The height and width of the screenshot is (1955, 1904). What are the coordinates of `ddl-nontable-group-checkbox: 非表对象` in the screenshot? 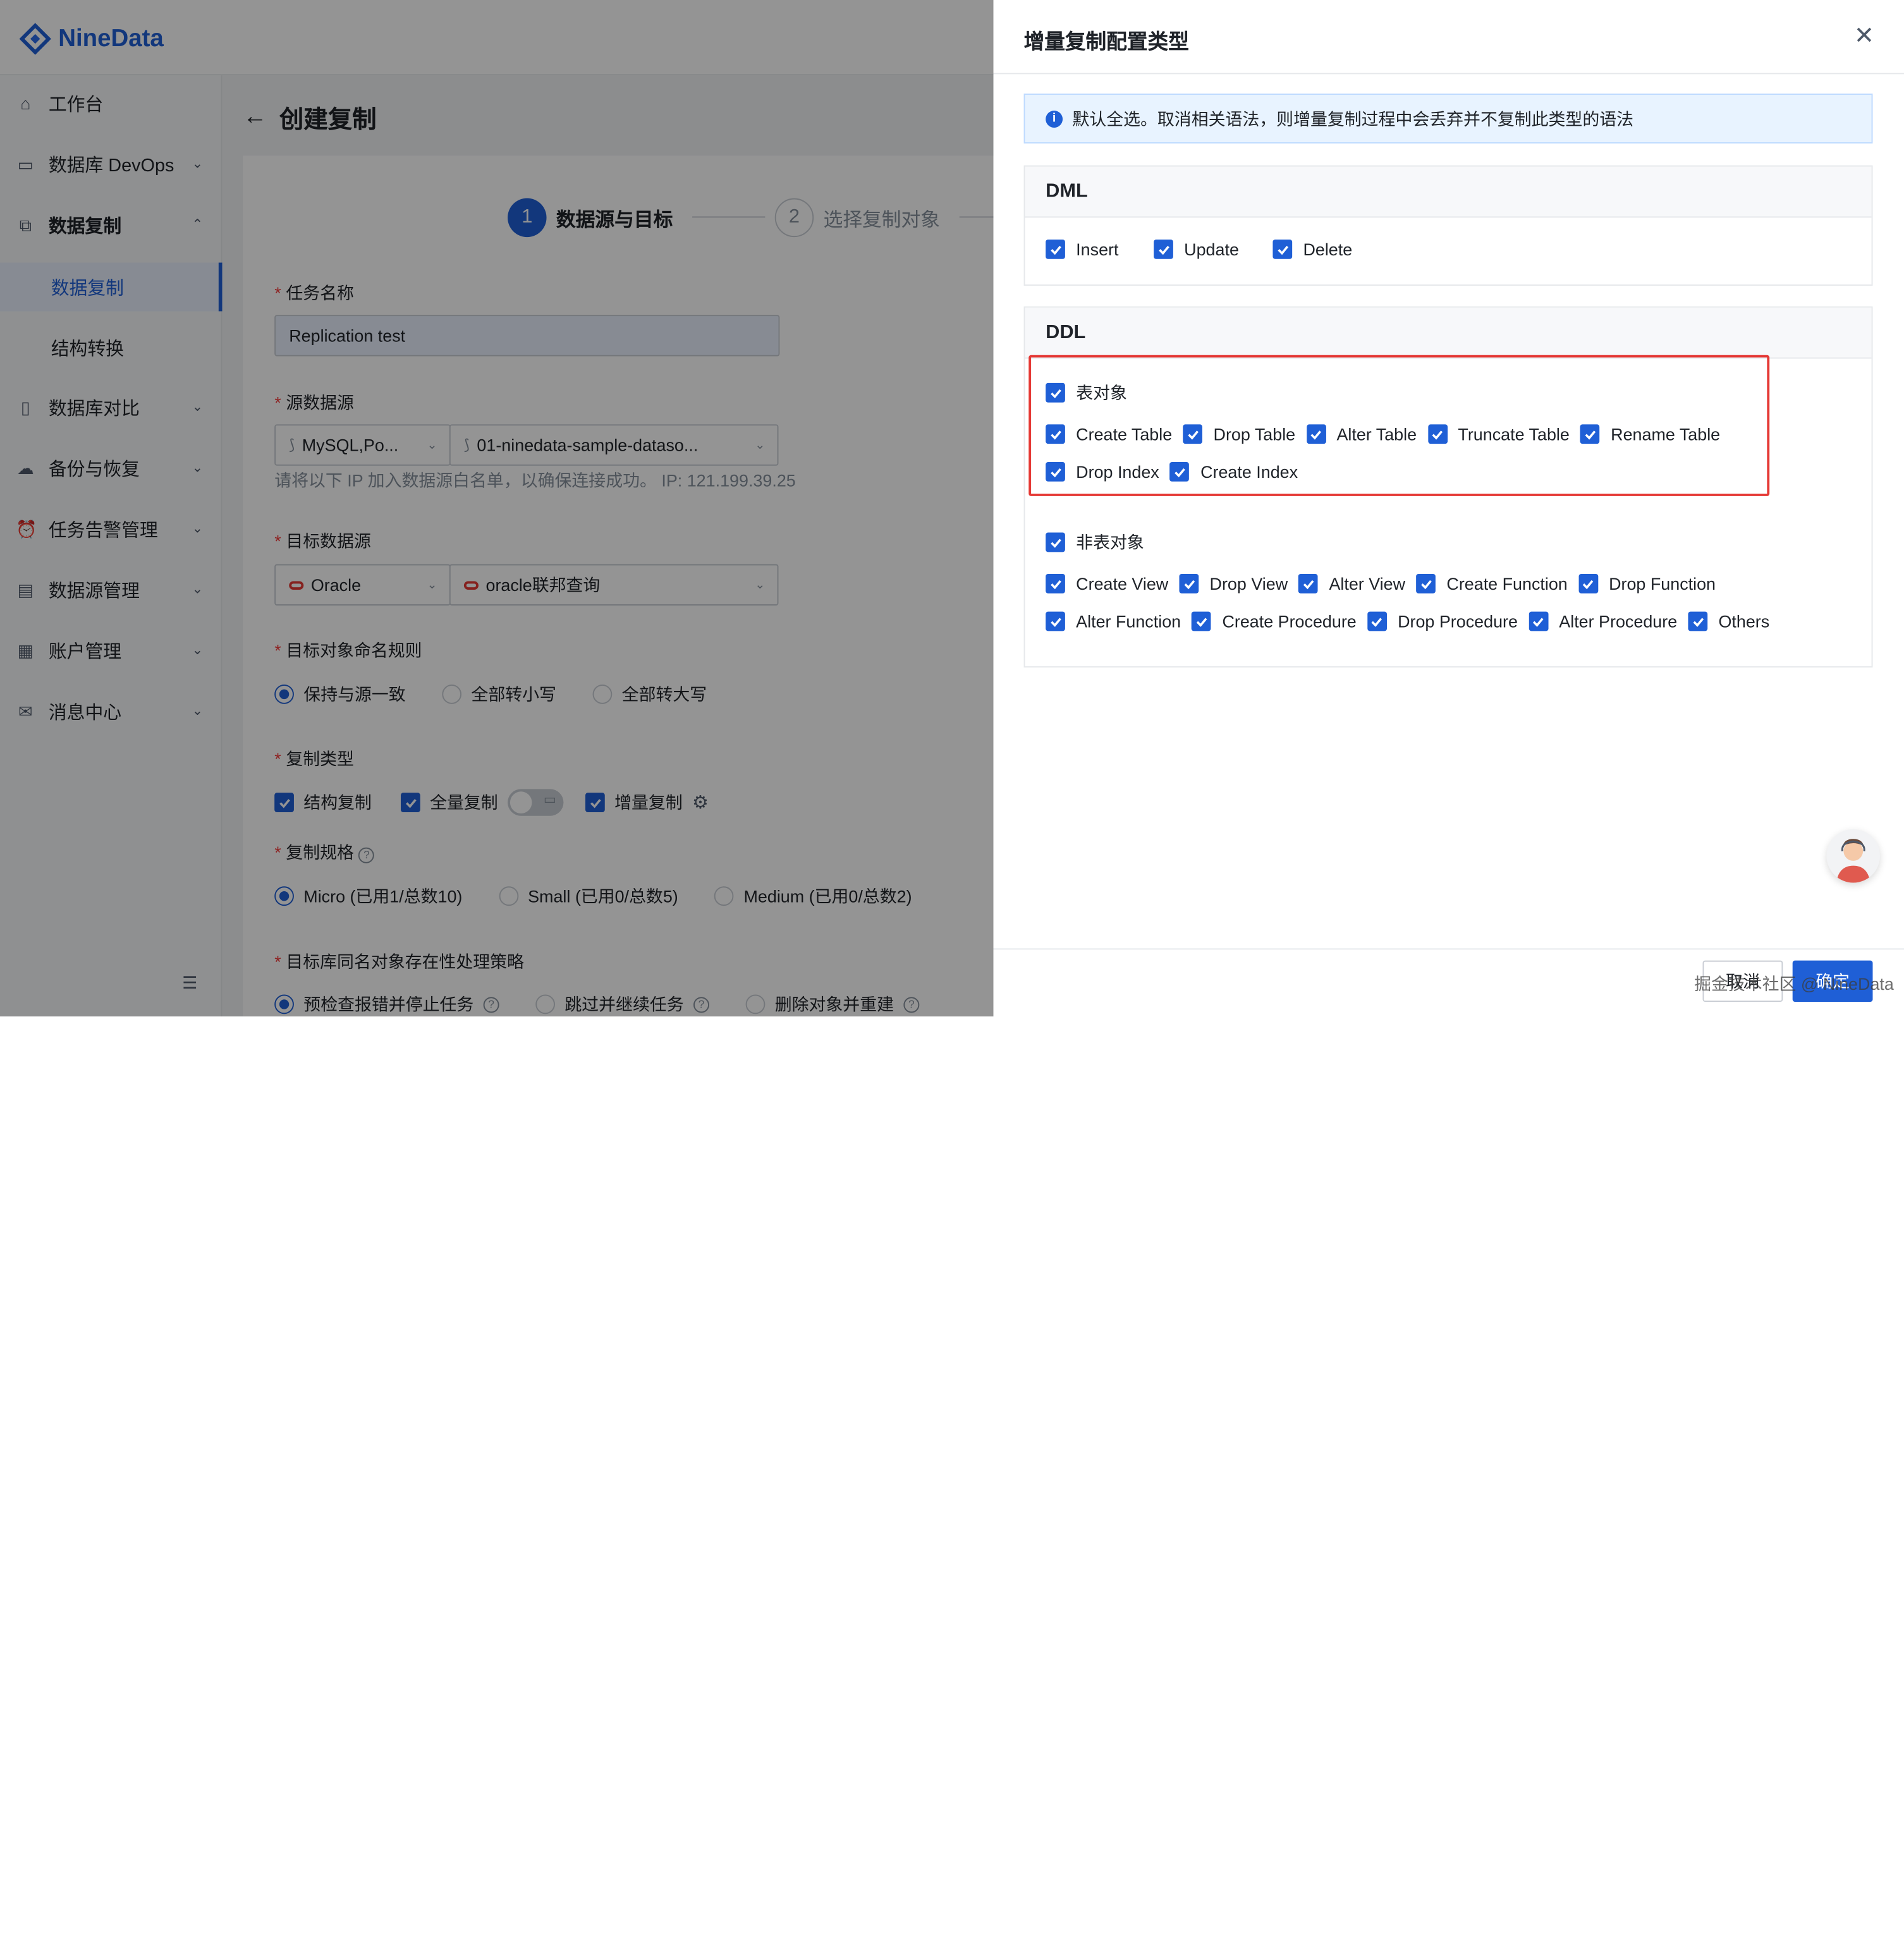 It's located at (1095, 542).